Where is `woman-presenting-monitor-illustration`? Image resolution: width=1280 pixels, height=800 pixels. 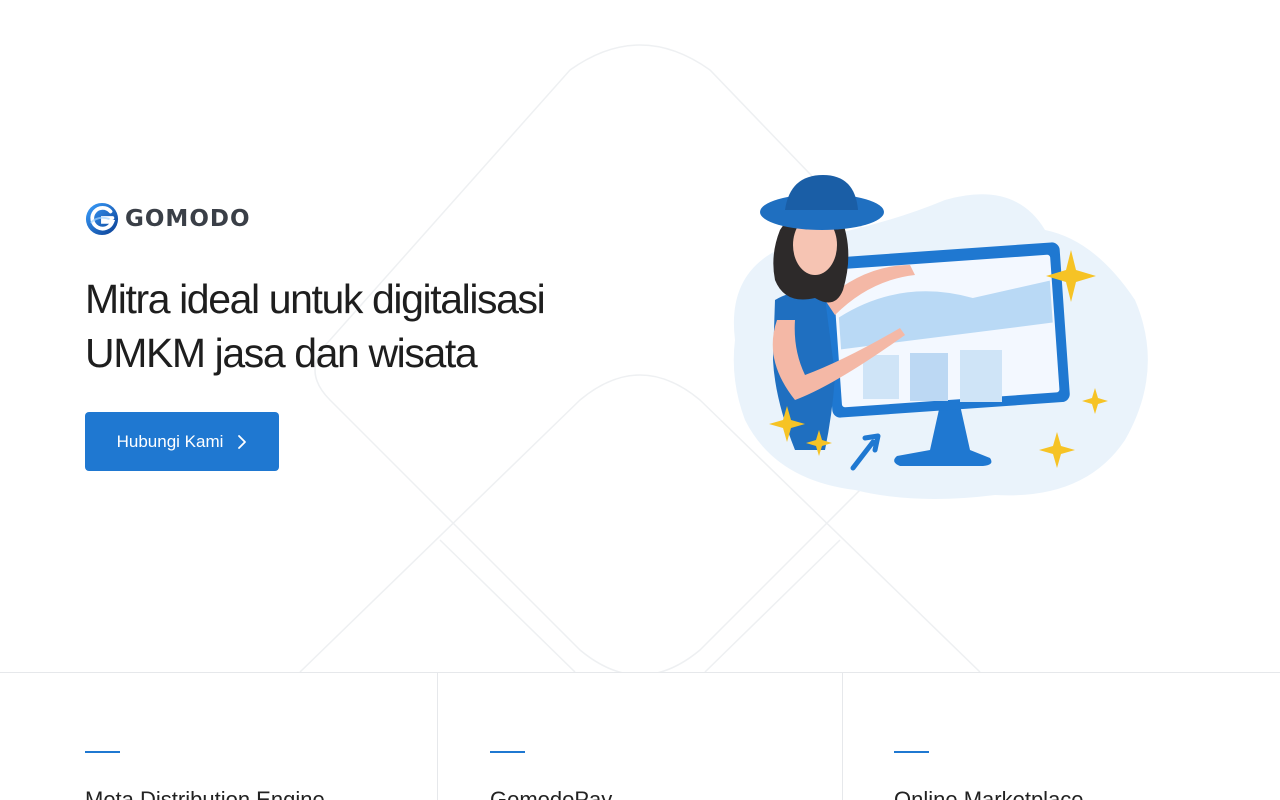 woman-presenting-monitor-illustration is located at coordinates (940, 337).